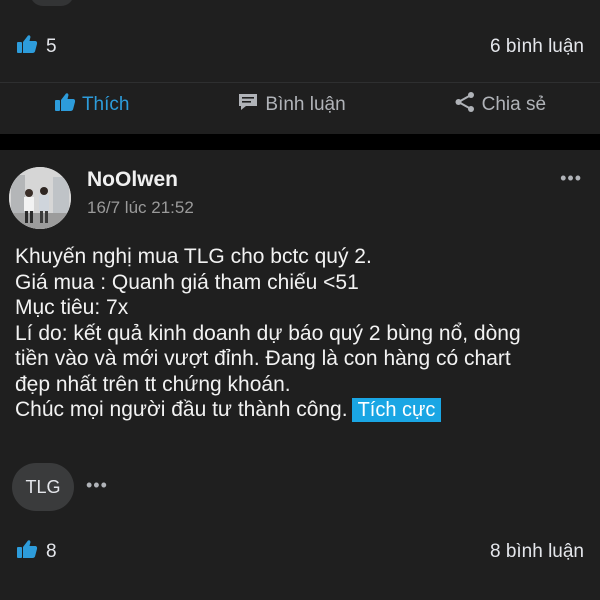 The width and height of the screenshot is (600, 600). Describe the element at coordinates (305, 104) in the screenshot. I see `comment-button-label: Bình luận` at that location.